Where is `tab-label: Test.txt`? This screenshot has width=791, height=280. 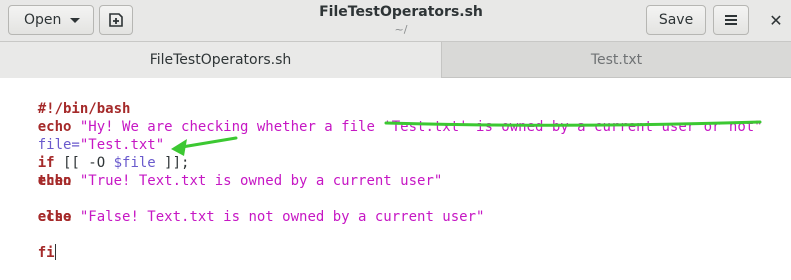
tab-label: Test.txt is located at coordinates (616, 59).